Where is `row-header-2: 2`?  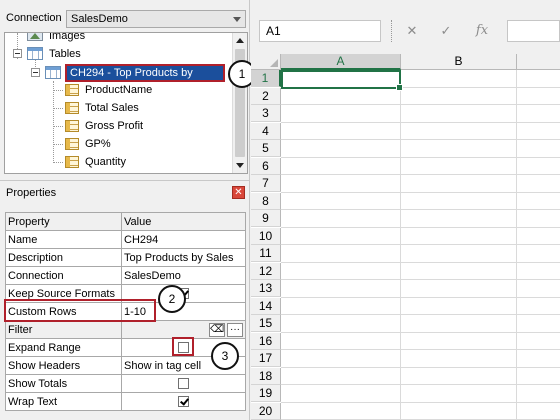 row-header-2: 2 is located at coordinates (266, 96).